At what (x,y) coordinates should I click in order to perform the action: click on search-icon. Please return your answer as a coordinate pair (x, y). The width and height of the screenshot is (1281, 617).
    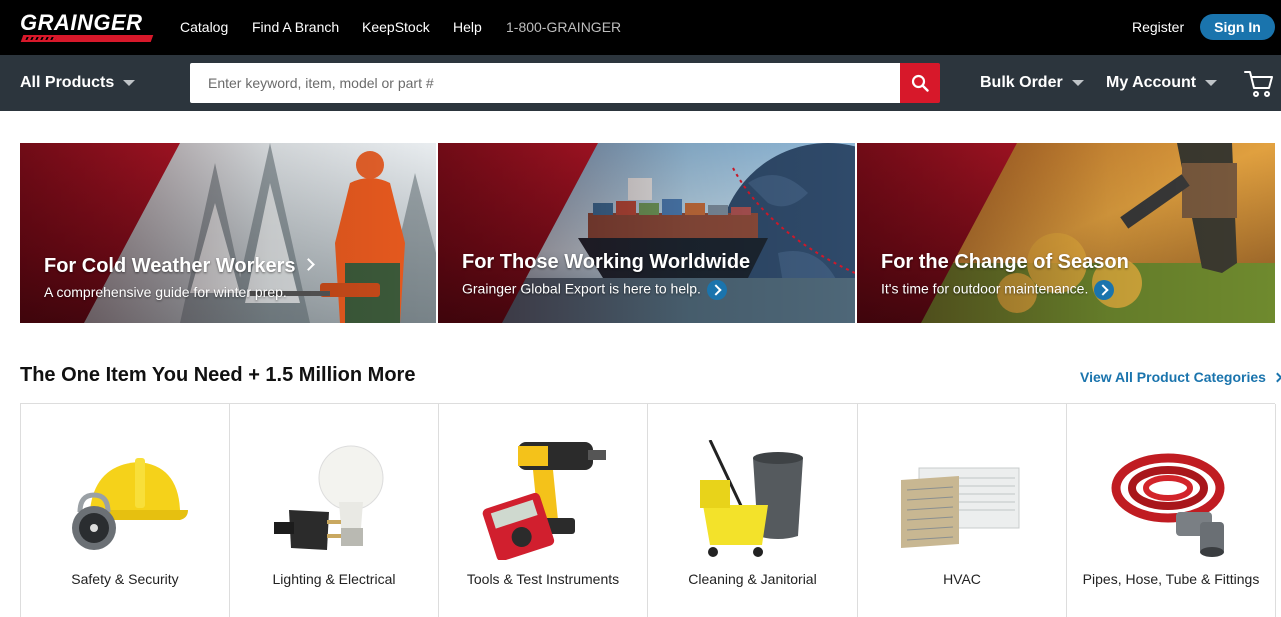
    Looking at the image, I should click on (920, 83).